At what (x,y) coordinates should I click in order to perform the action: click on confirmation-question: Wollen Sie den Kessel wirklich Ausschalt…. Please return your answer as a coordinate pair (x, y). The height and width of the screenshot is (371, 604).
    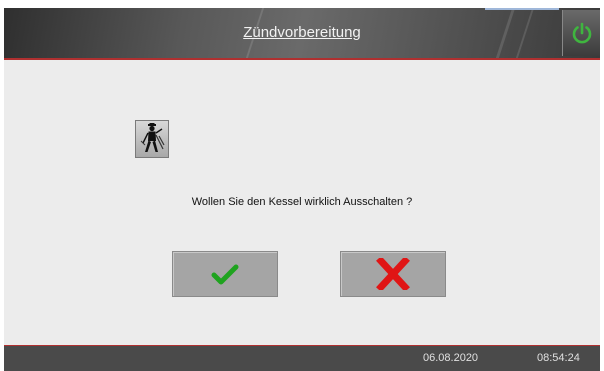
    Looking at the image, I should click on (302, 202).